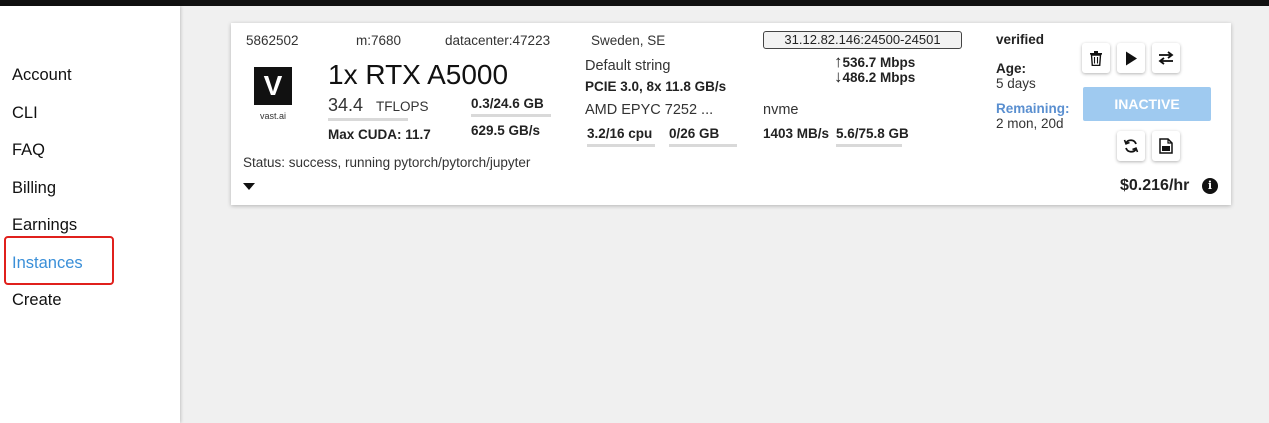  Describe the element at coordinates (506, 130) in the screenshot. I see `gpu-bandwidth: 629.5 GB/s` at that location.